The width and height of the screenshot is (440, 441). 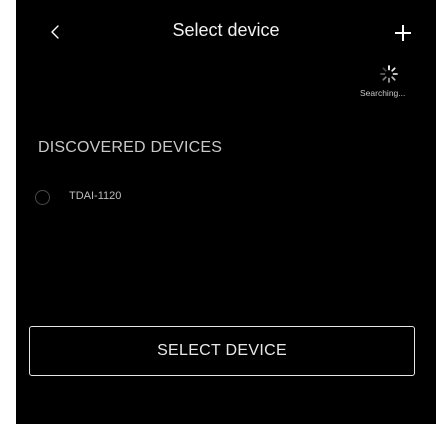 I want to click on discovered-devices-heading: DISCOVERED DEVICES, so click(x=130, y=147).